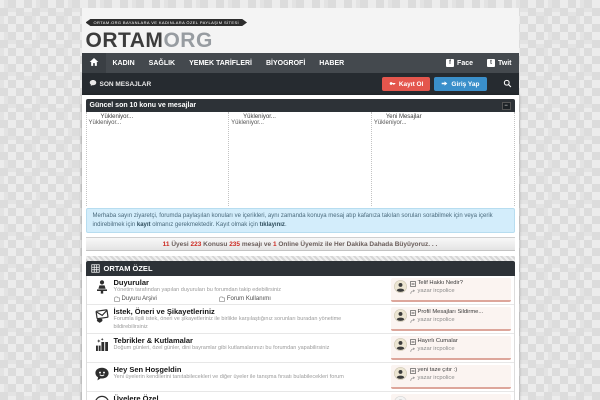 This screenshot has height=400, width=600. I want to click on nav-item-twitter: t Twit, so click(499, 63).